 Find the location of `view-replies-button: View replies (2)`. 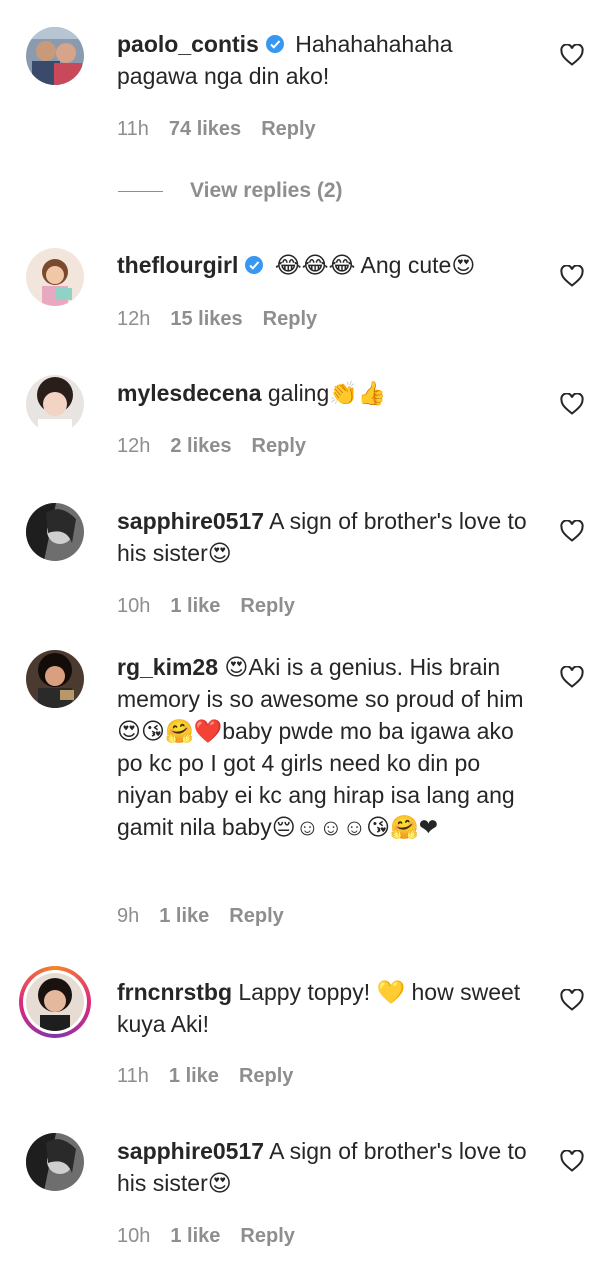

view-replies-button: View replies (2) is located at coordinates (266, 191).